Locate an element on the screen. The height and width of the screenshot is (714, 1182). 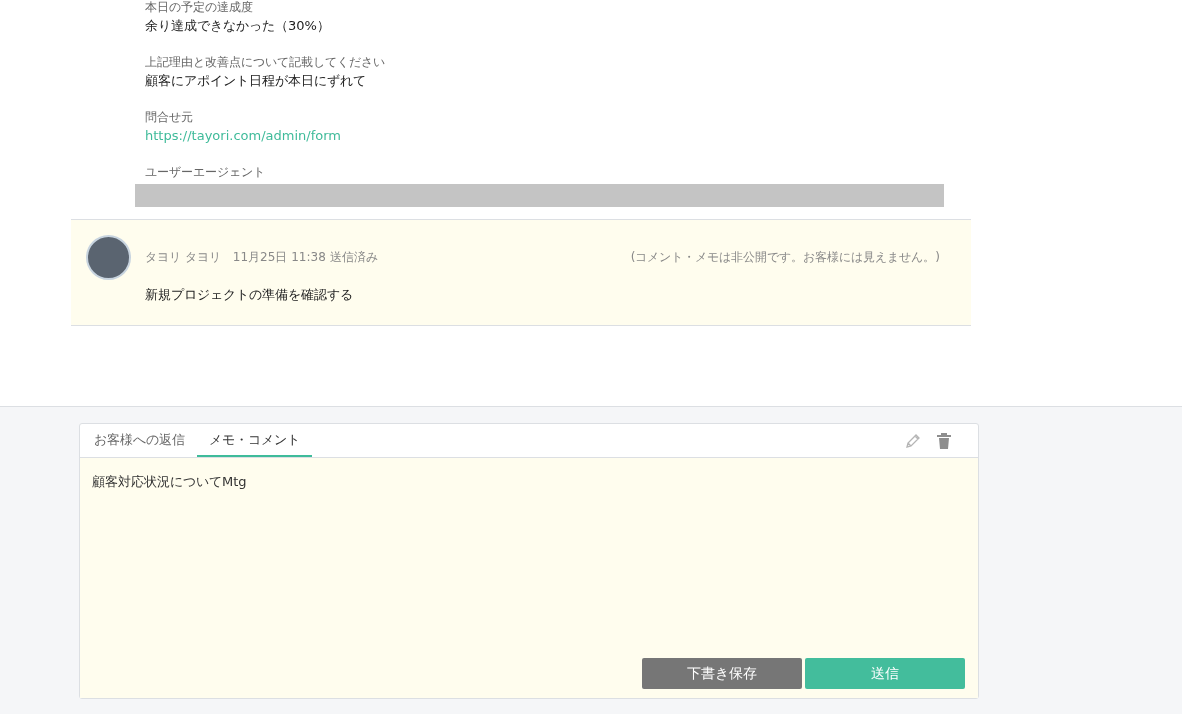
trash-icon is located at coordinates (944, 440).